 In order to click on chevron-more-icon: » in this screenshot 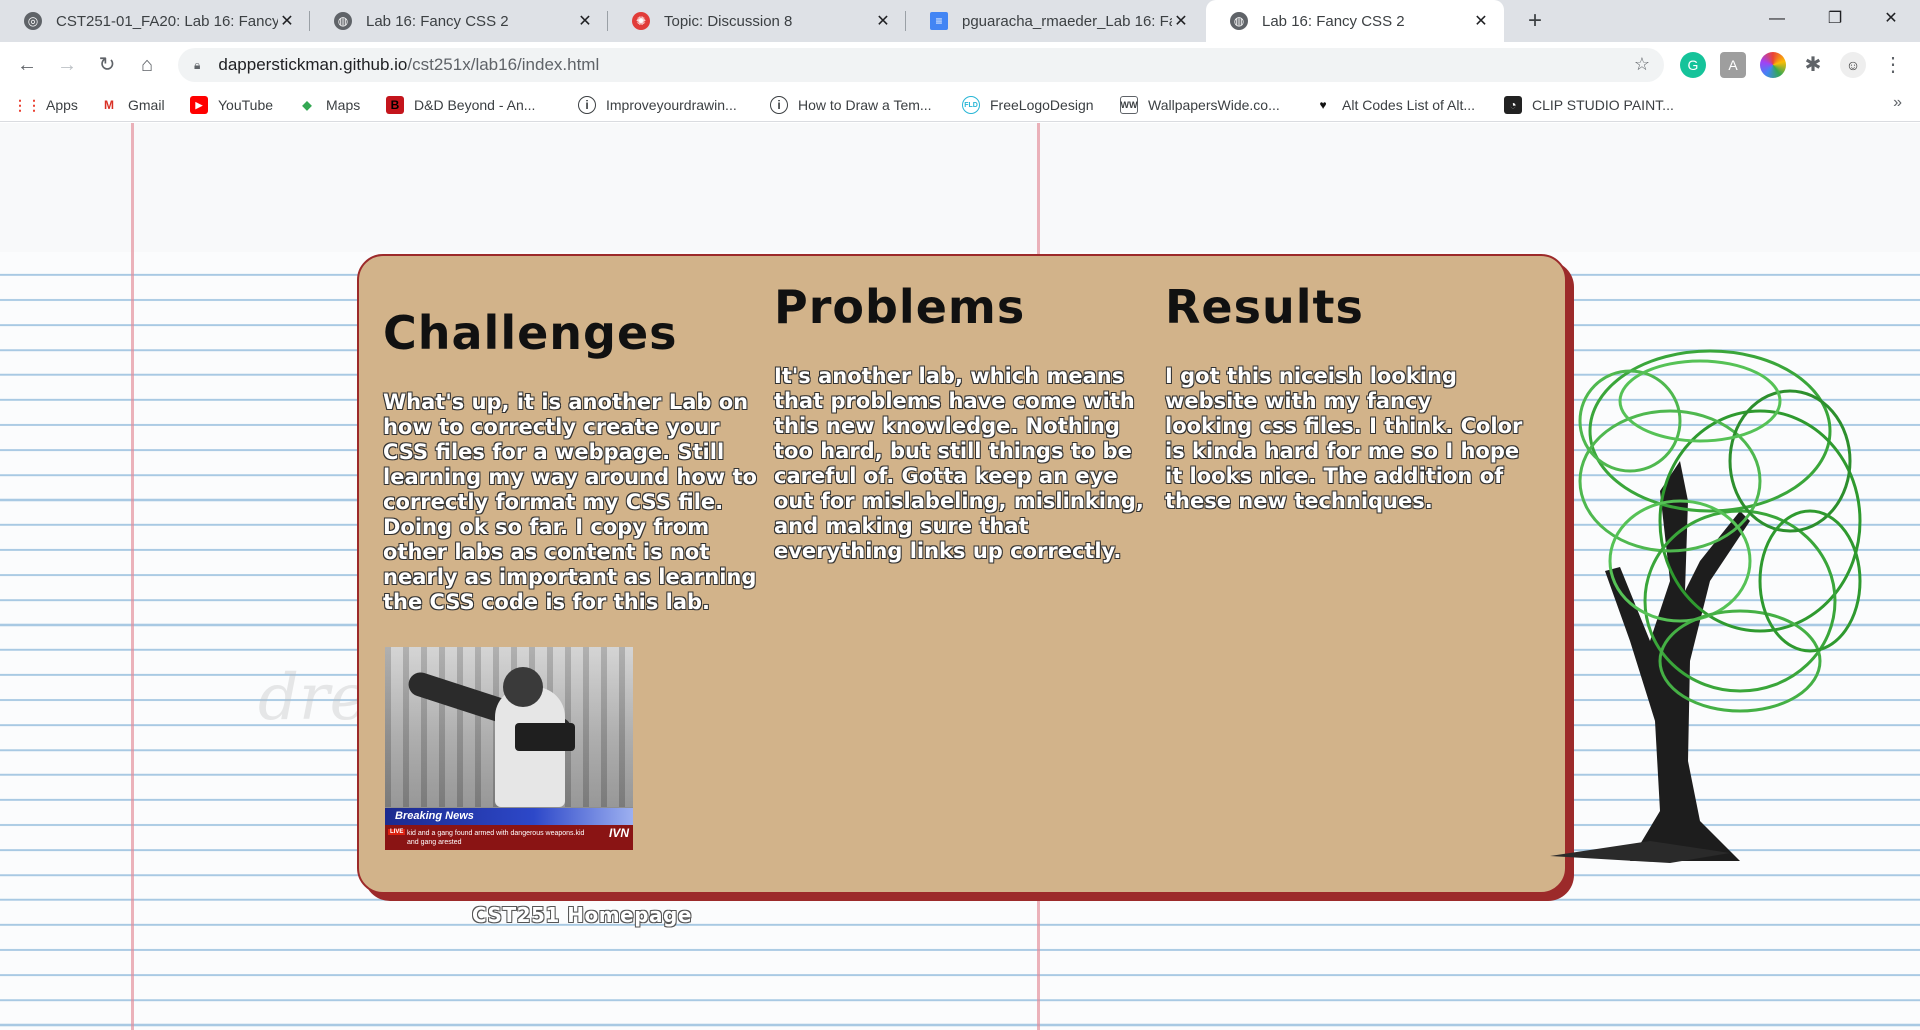, I will do `click(1897, 103)`.